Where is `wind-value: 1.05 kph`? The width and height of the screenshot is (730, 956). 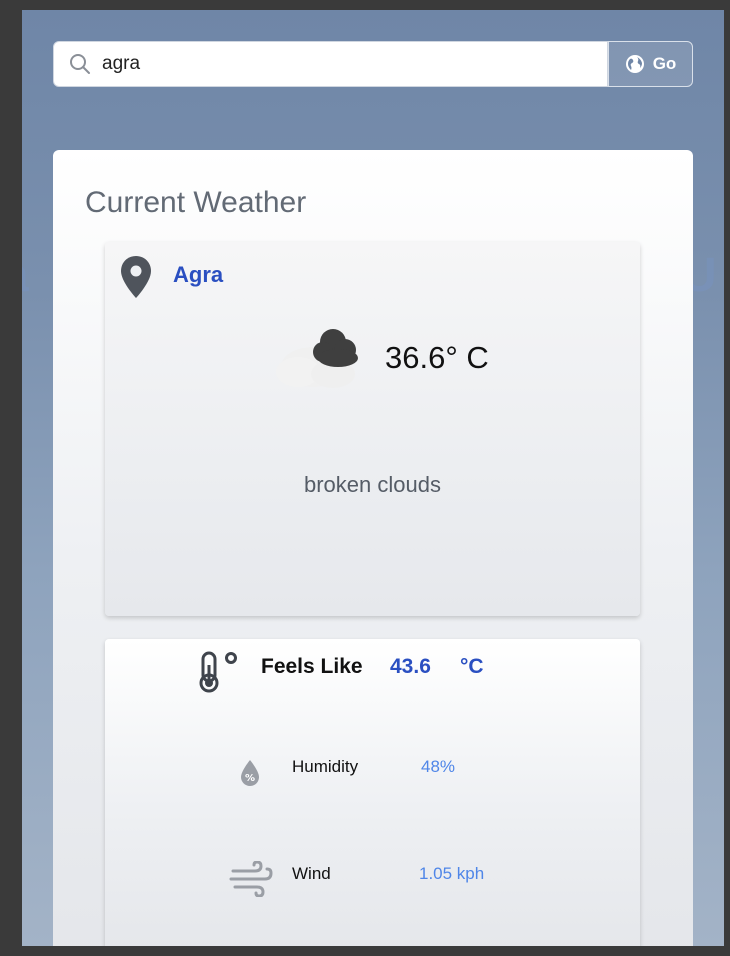
wind-value: 1.05 kph is located at coordinates (452, 873).